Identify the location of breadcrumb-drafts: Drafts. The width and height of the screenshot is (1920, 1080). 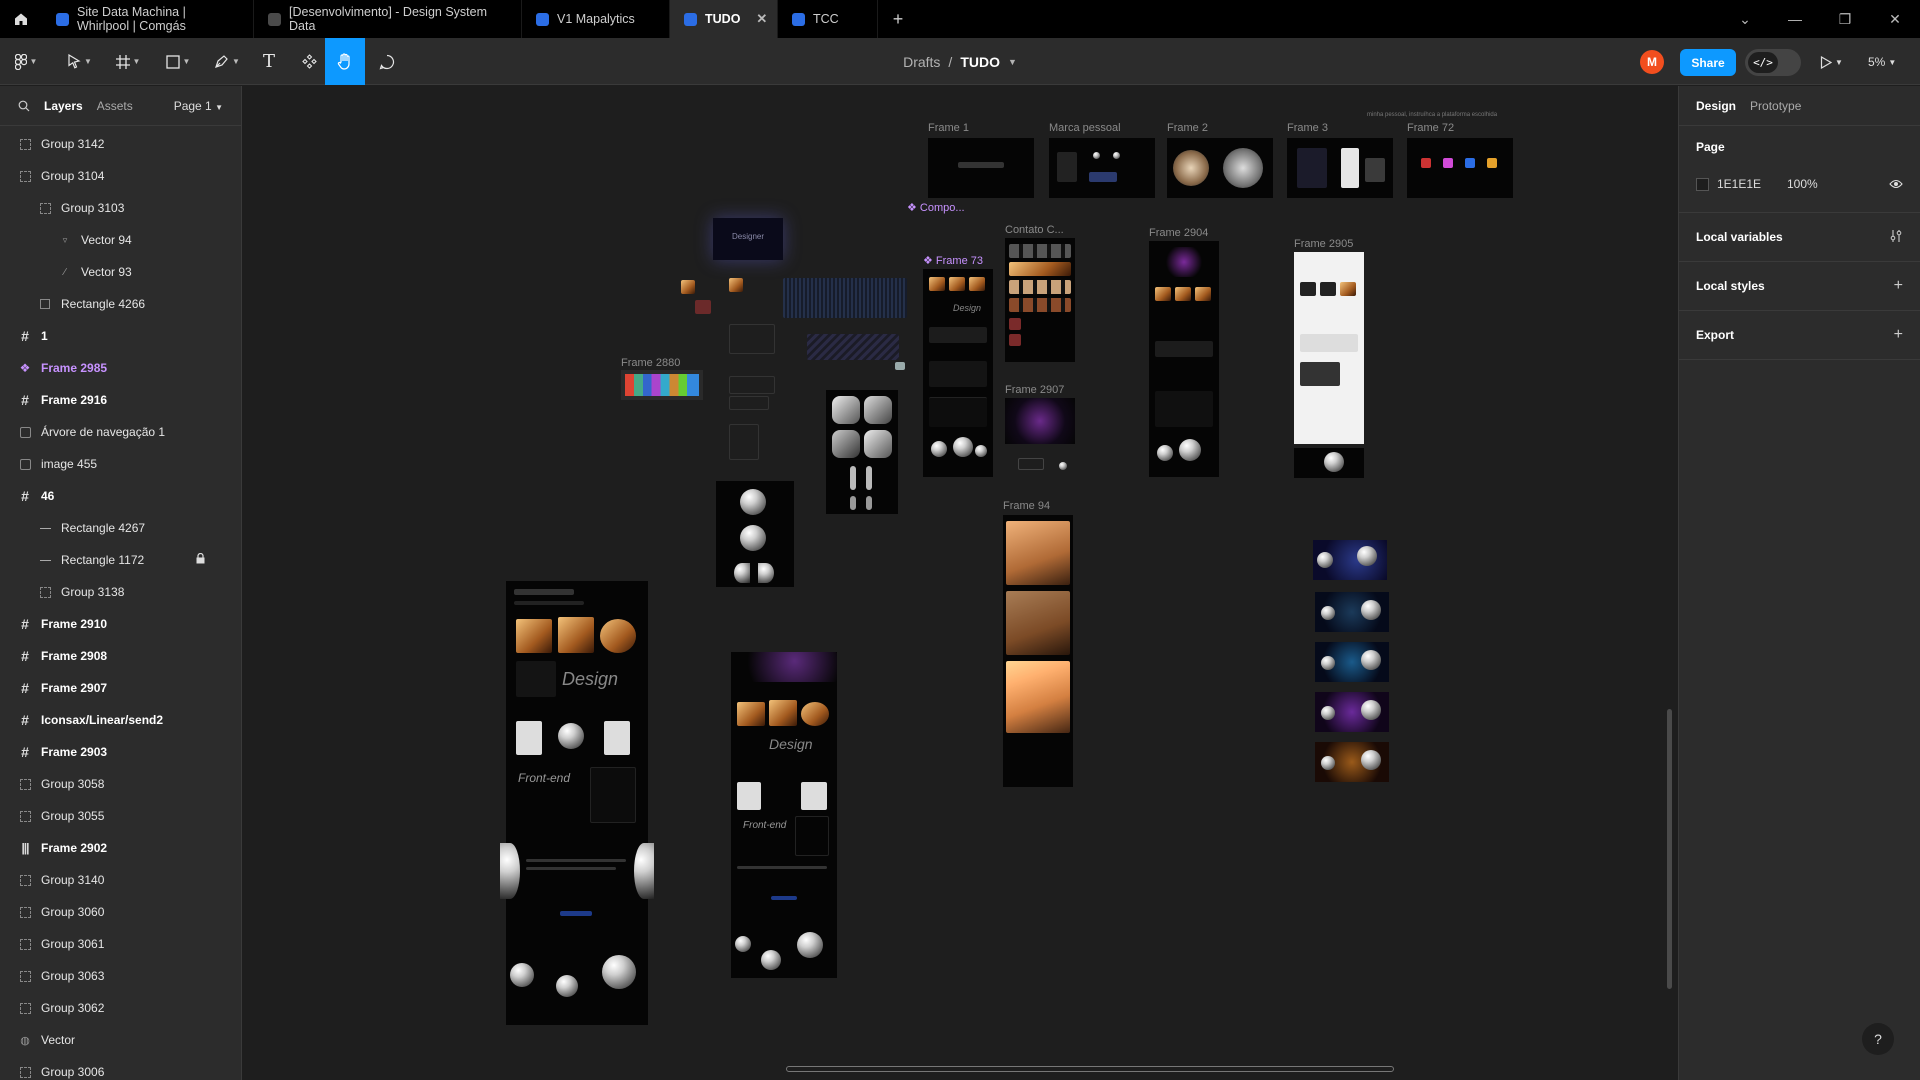
(921, 62).